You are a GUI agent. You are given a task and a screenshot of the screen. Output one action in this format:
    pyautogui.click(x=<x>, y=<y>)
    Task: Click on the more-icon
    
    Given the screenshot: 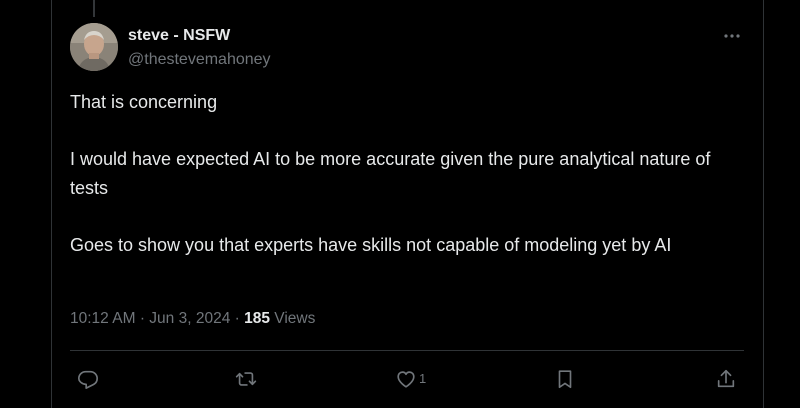 What is the action you would take?
    pyautogui.click(x=732, y=36)
    